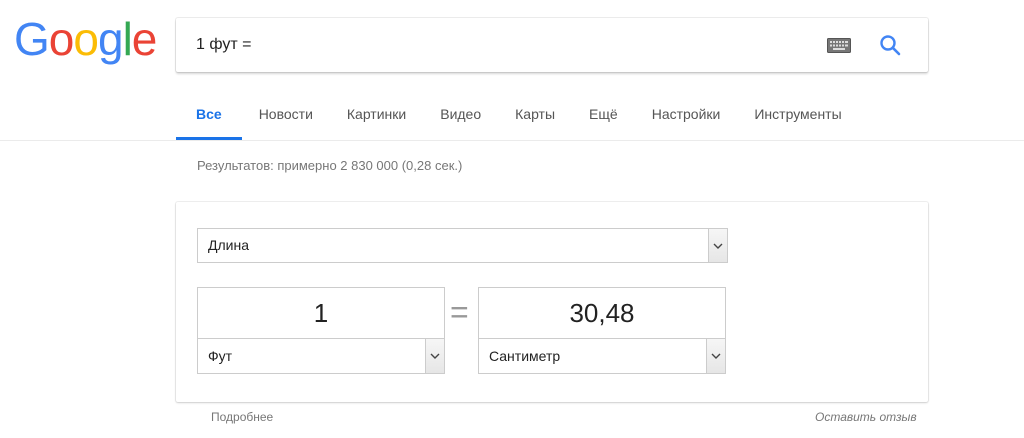 This screenshot has width=1024, height=438. What do you see at coordinates (797, 115) in the screenshot?
I see `tab-tools: Инструменты` at bounding box center [797, 115].